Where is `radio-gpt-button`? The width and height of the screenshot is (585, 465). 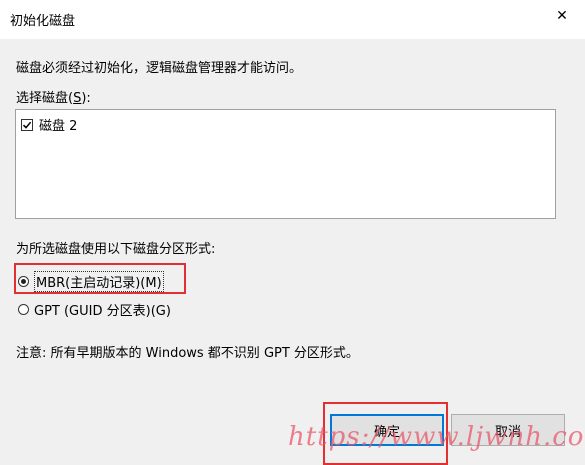 radio-gpt-button is located at coordinates (23, 309).